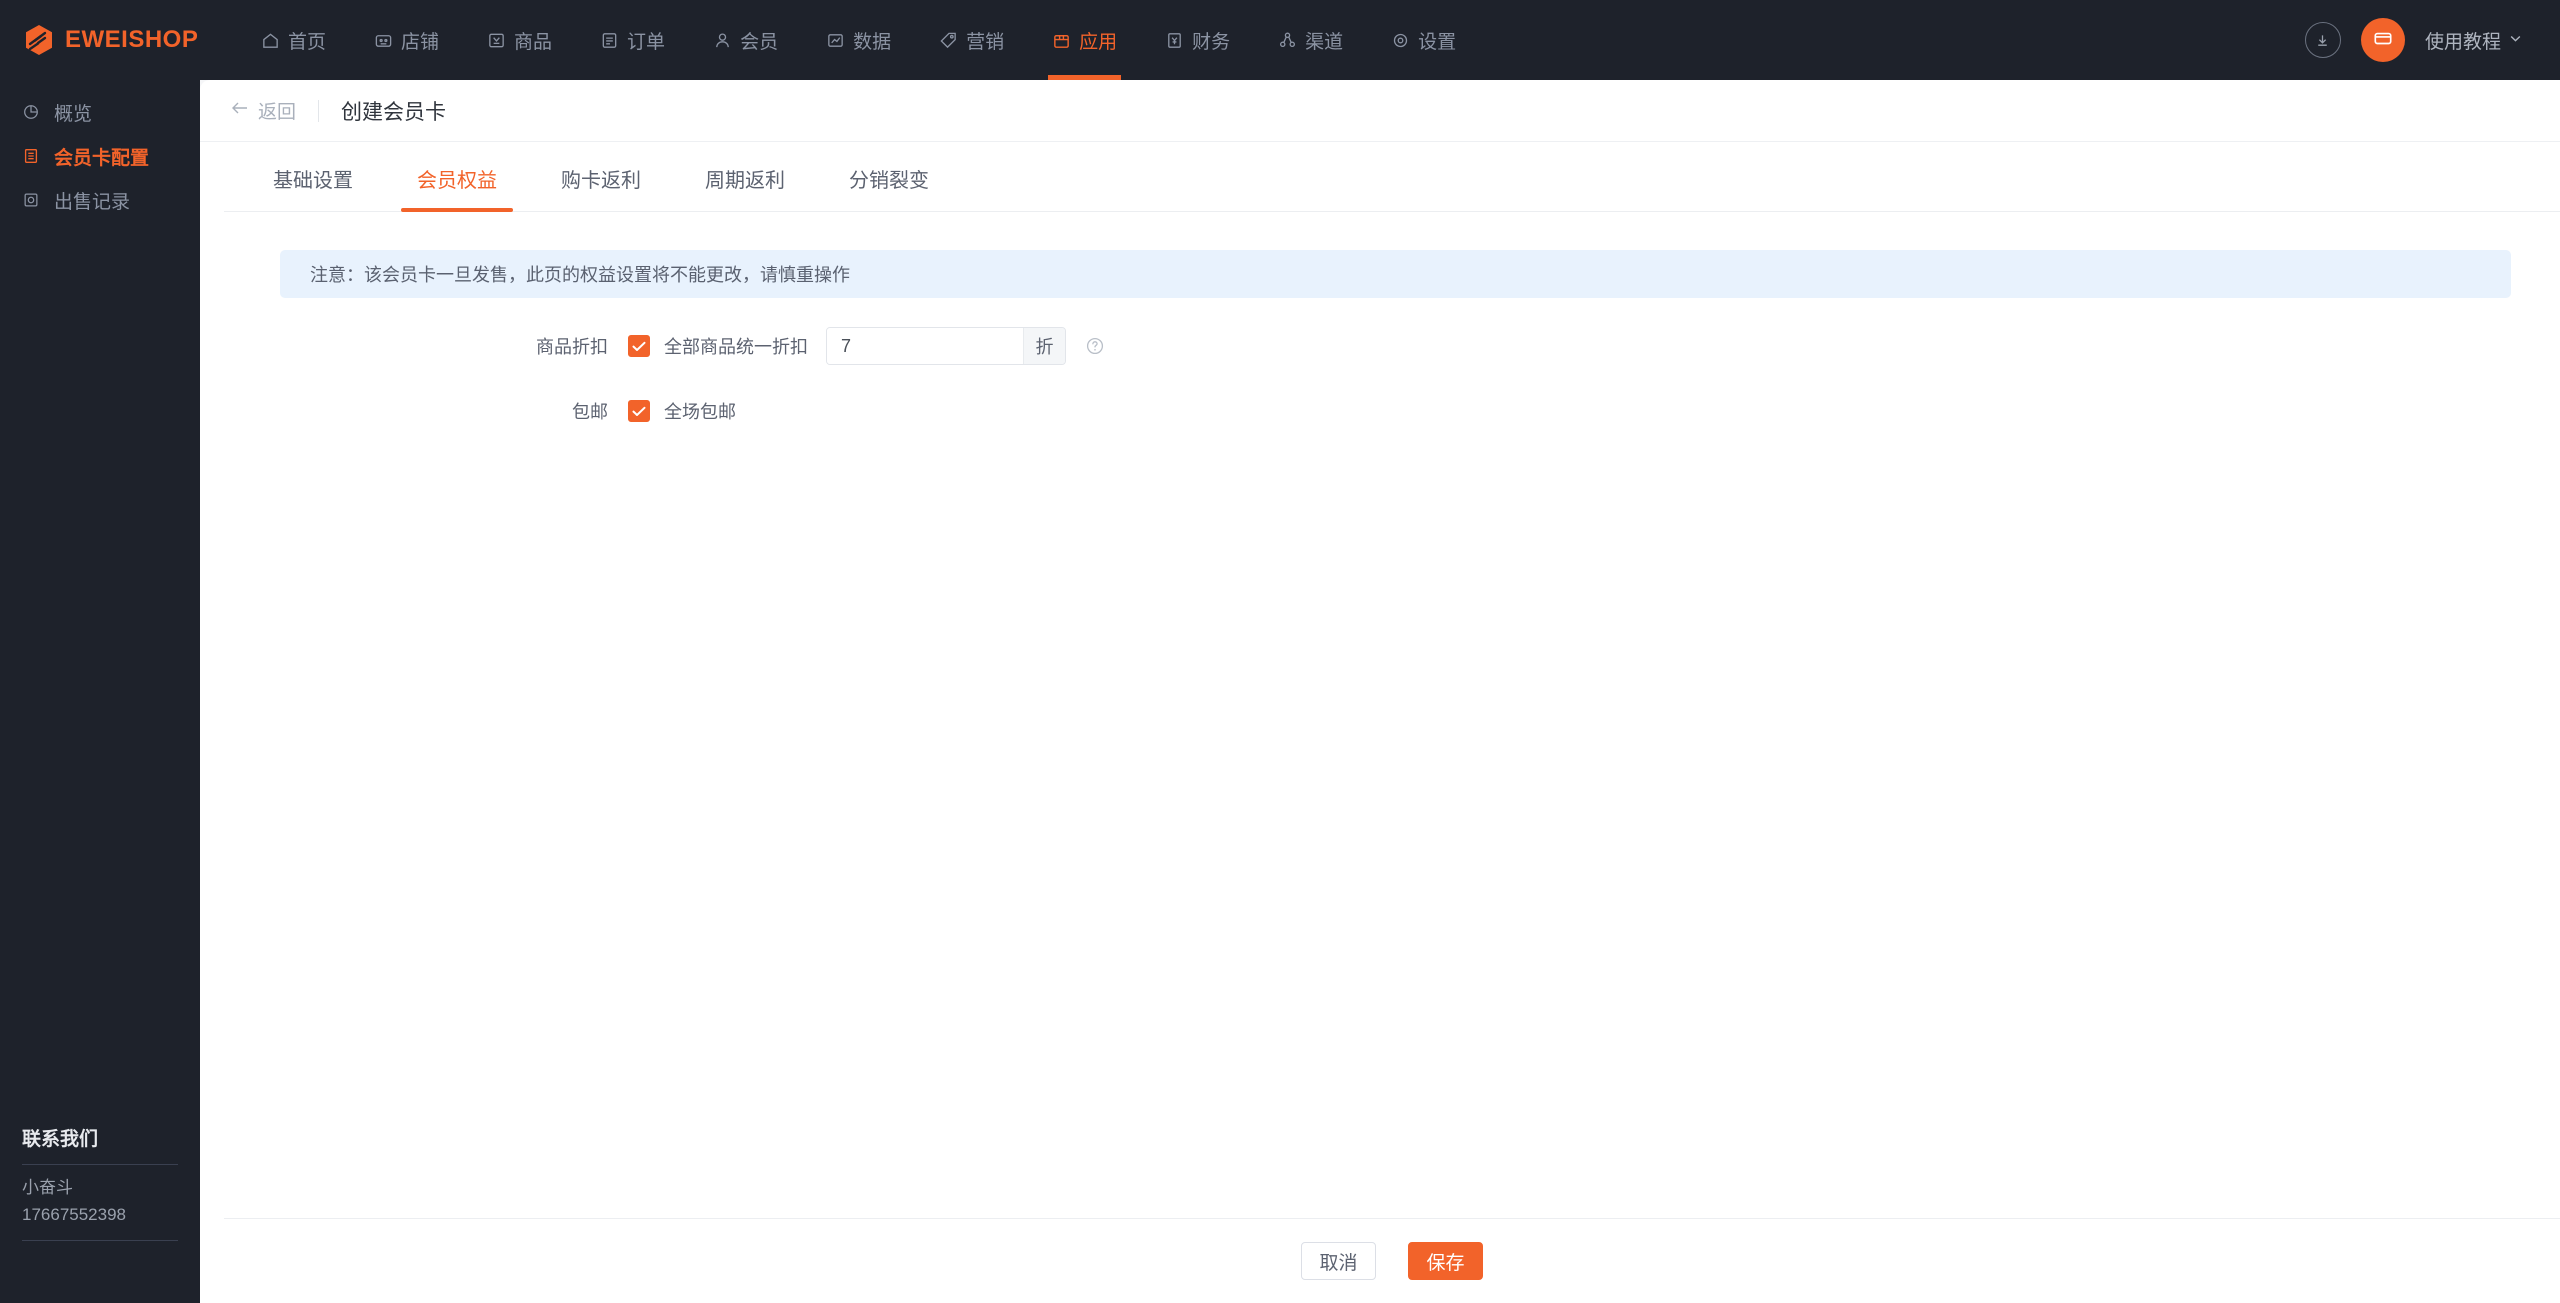 This screenshot has height=1303, width=2560. Describe the element at coordinates (1445, 1261) in the screenshot. I see `save-button: 保存` at that location.